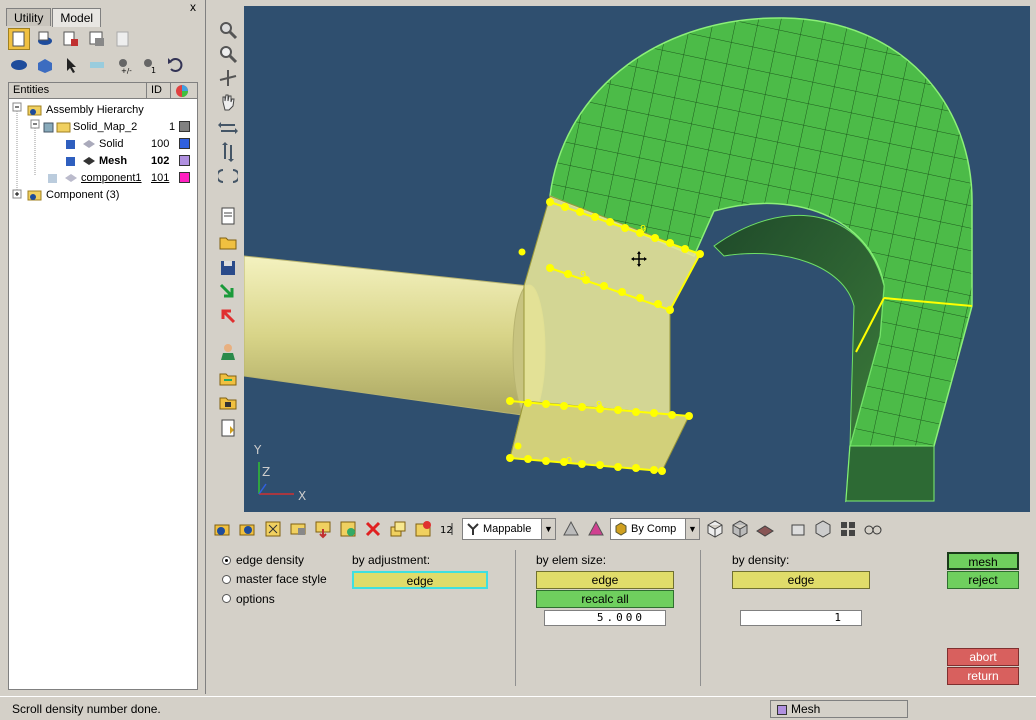 Image resolution: width=1036 pixels, height=720 pixels. What do you see at coordinates (605, 599) in the screenshot?
I see `recalc-all-button: recalc all` at bounding box center [605, 599].